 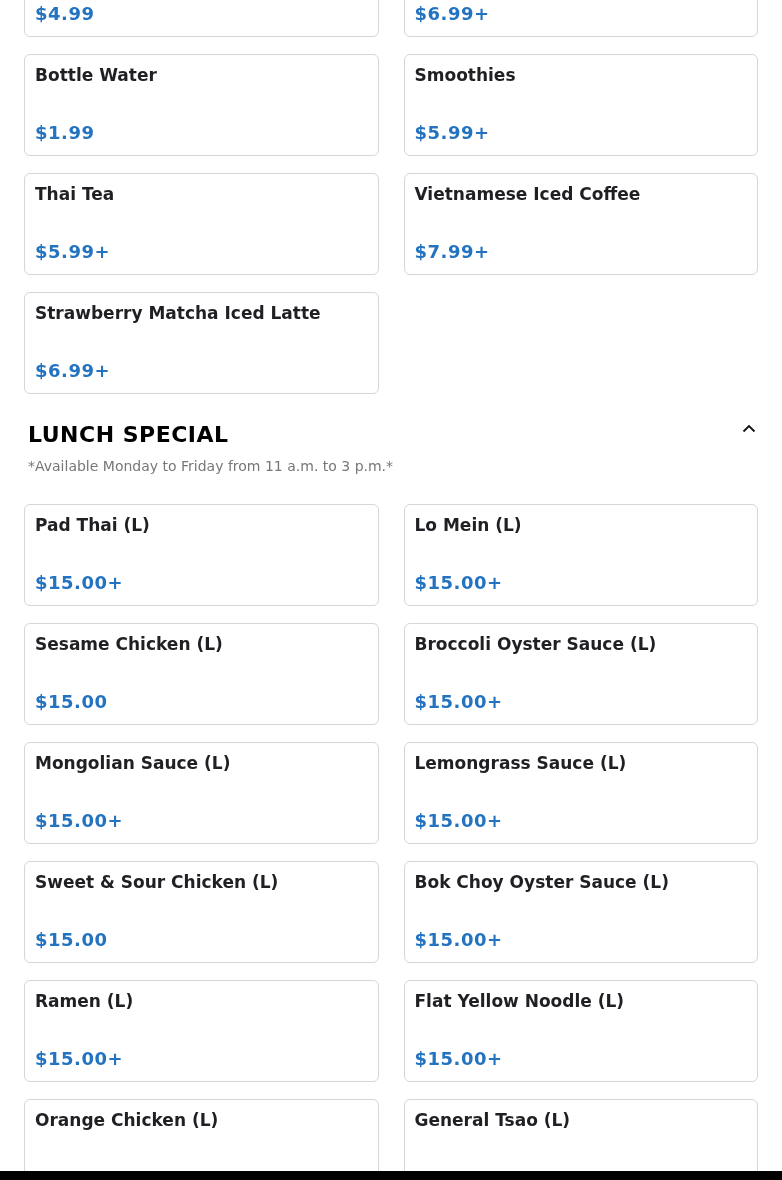 What do you see at coordinates (580, 674) in the screenshot?
I see `menu-item-card: Broccoli Oyster Sauce (L) $15.00+` at bounding box center [580, 674].